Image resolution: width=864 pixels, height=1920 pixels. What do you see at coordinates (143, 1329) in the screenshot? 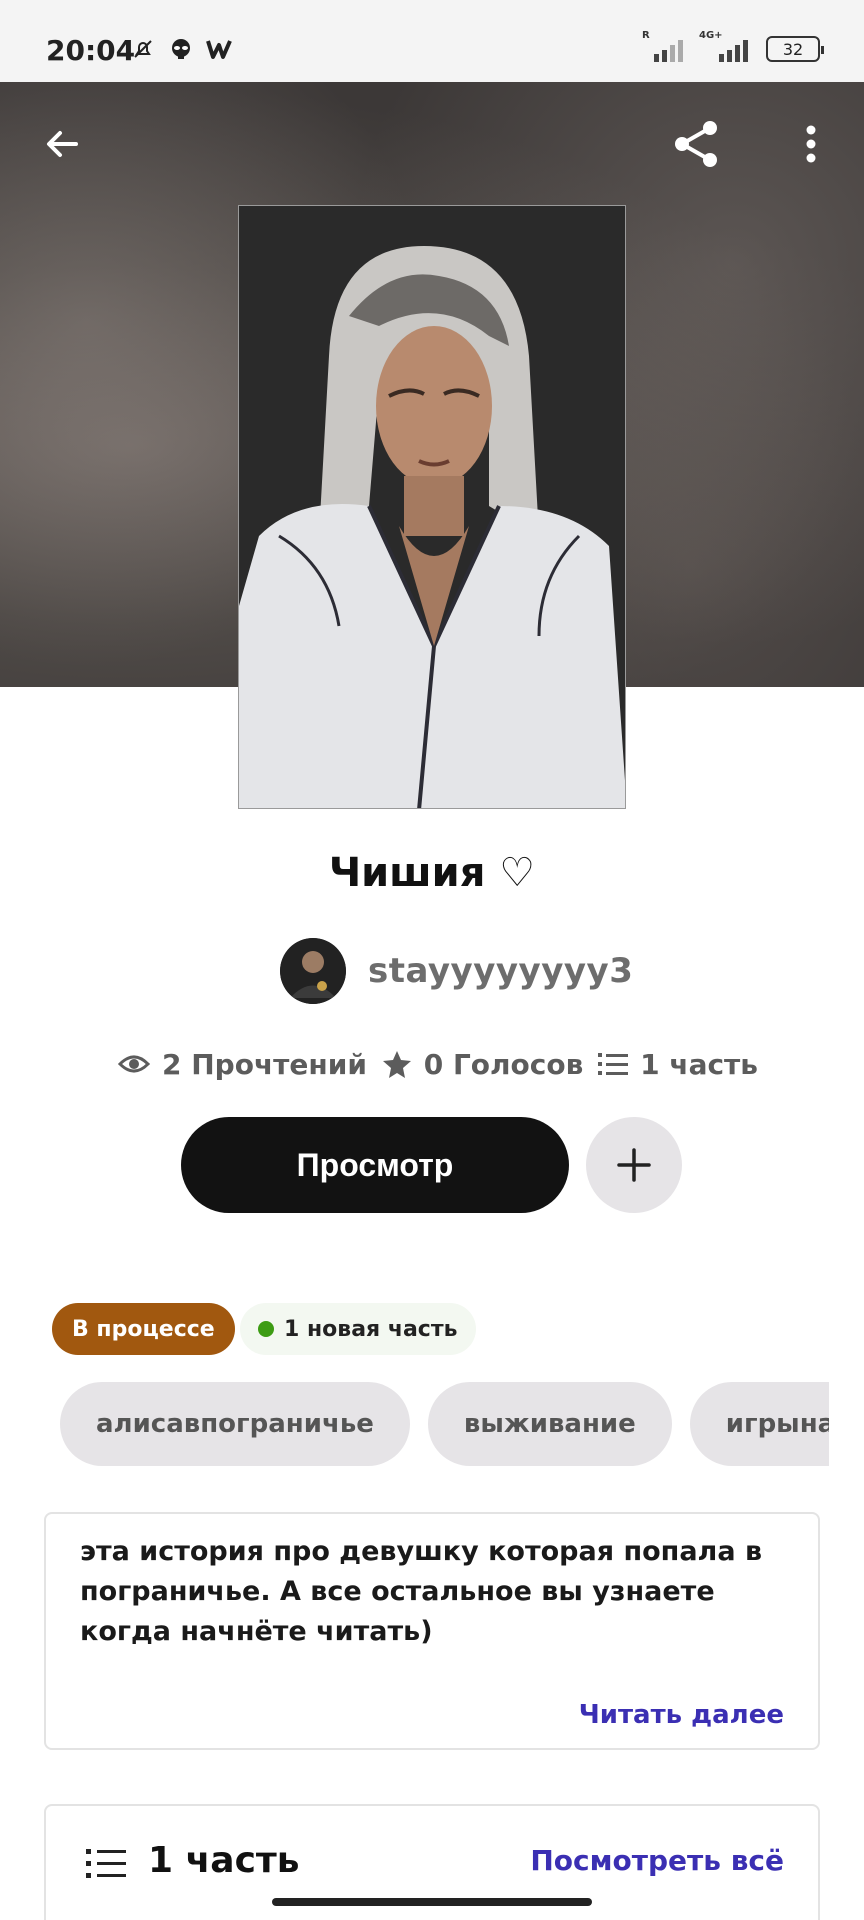
I see `status-badge: В процессе` at bounding box center [143, 1329].